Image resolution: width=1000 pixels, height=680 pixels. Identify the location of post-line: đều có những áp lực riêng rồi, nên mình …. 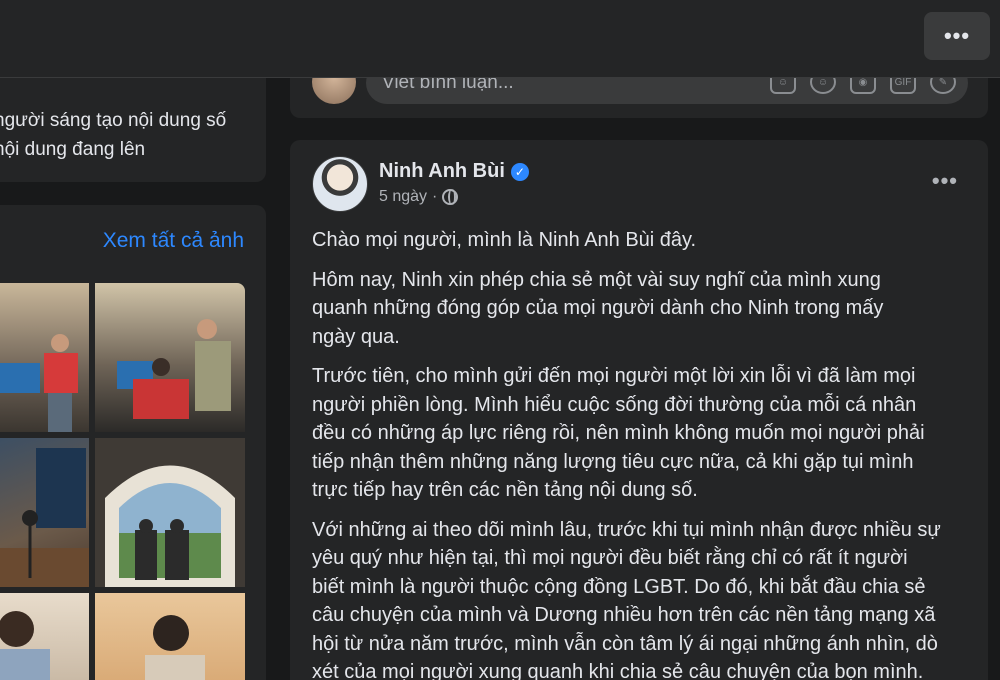
(618, 433).